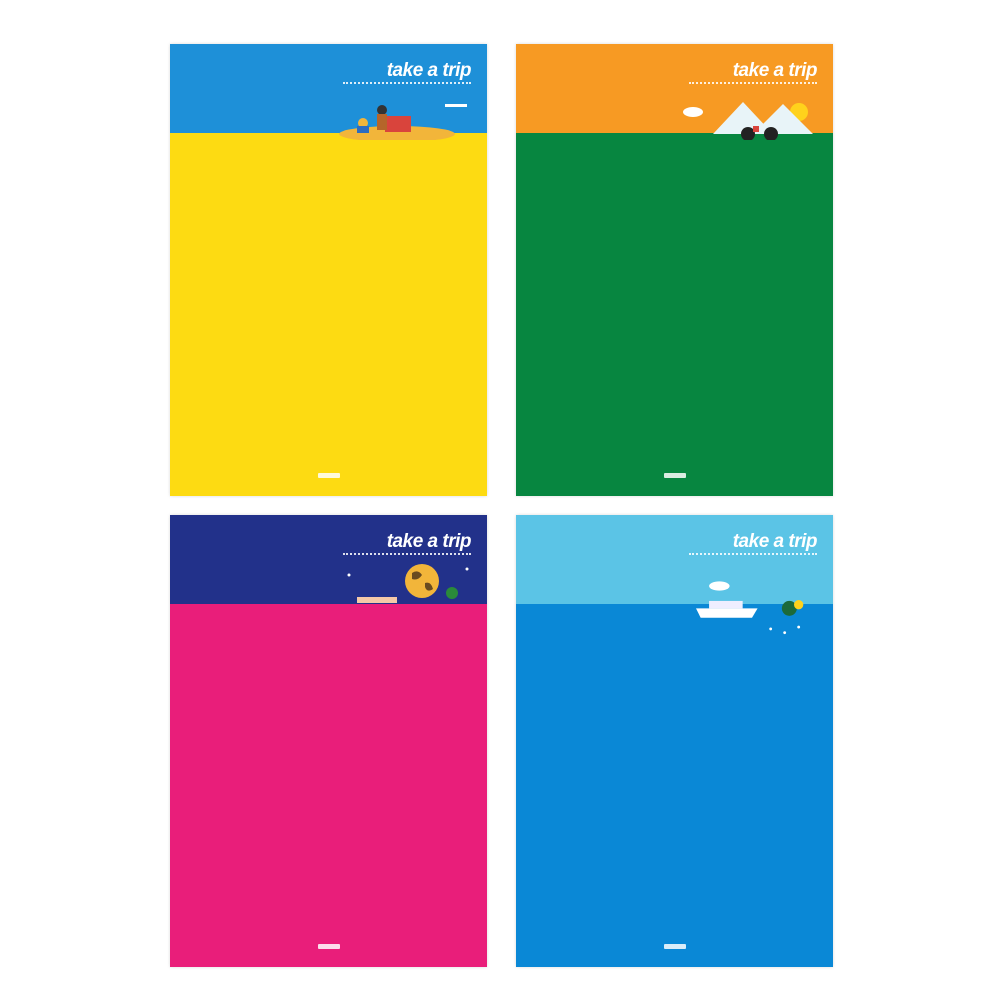 The height and width of the screenshot is (1000, 1000). I want to click on notebook-mountain: take a trip, so click(674, 270).